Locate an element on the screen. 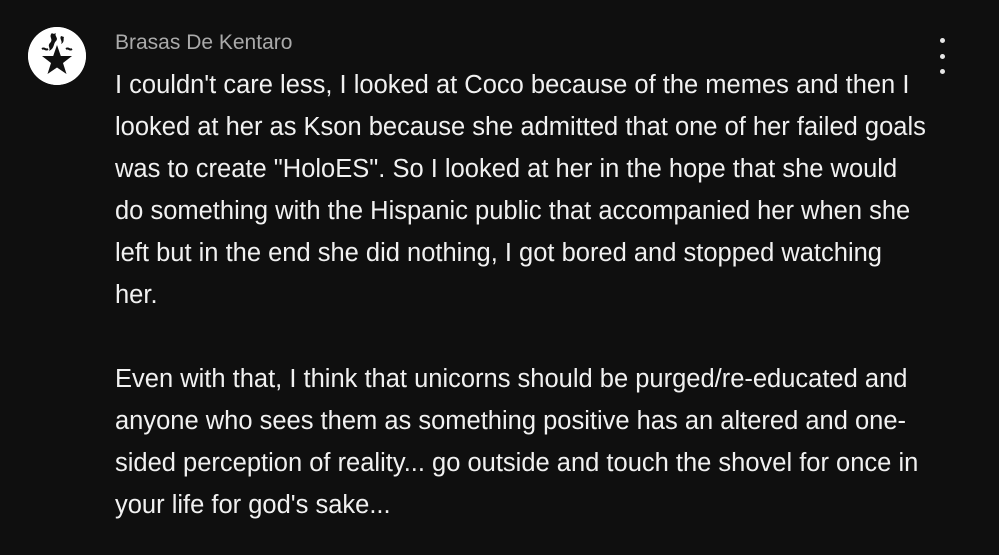  avatar is located at coordinates (57, 56).